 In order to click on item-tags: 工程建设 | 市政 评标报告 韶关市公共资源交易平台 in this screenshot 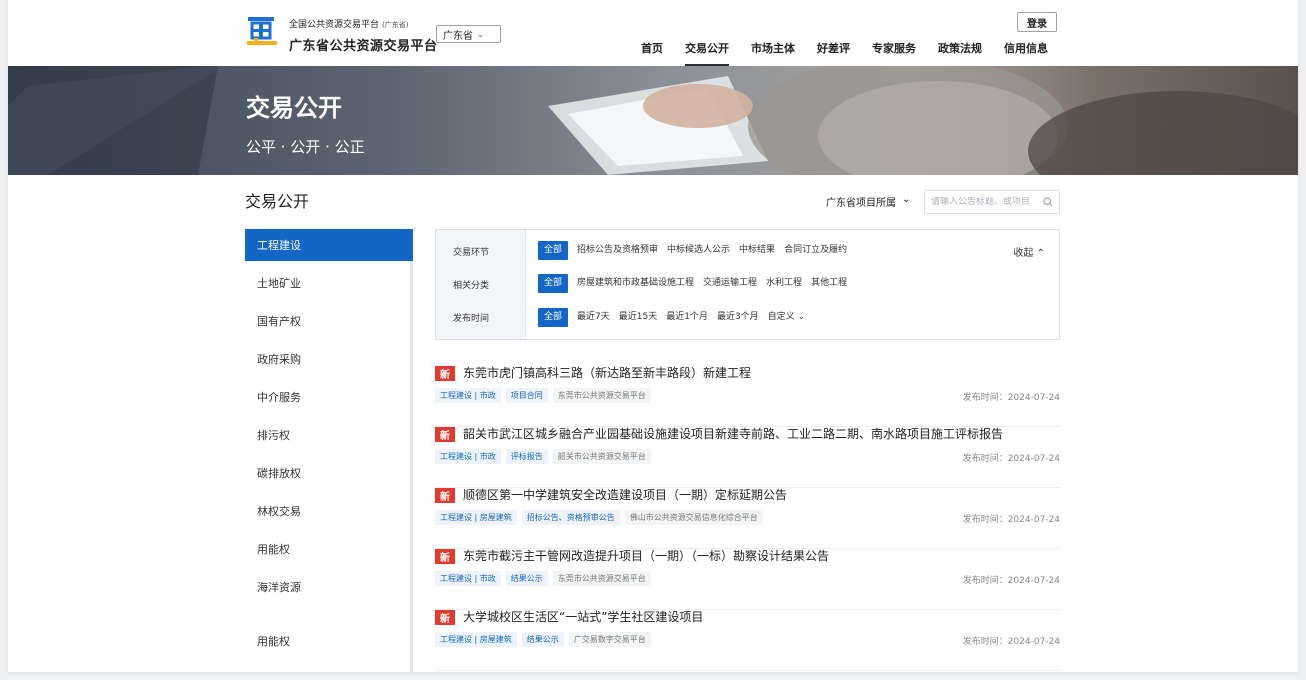, I will do `click(543, 456)`.